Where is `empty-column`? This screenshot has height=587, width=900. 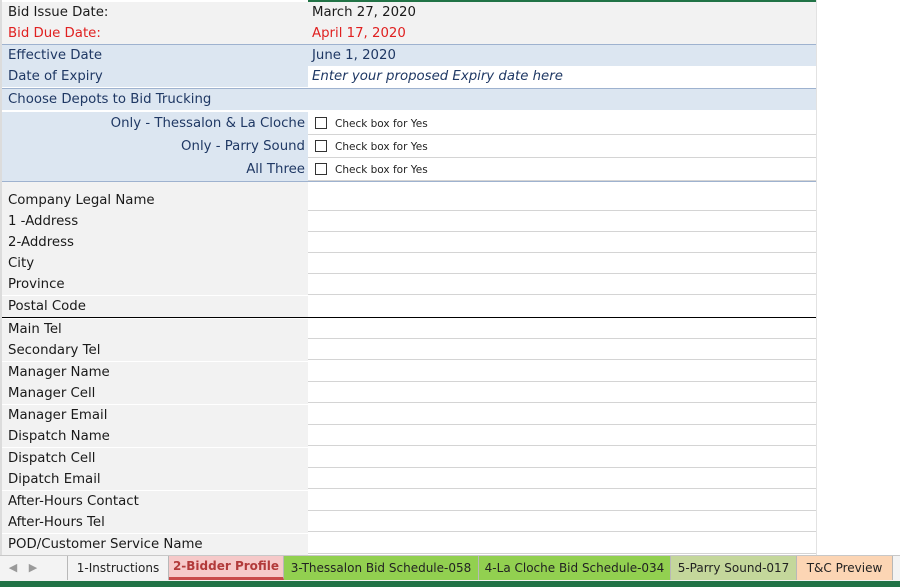 empty-column is located at coordinates (858, 277).